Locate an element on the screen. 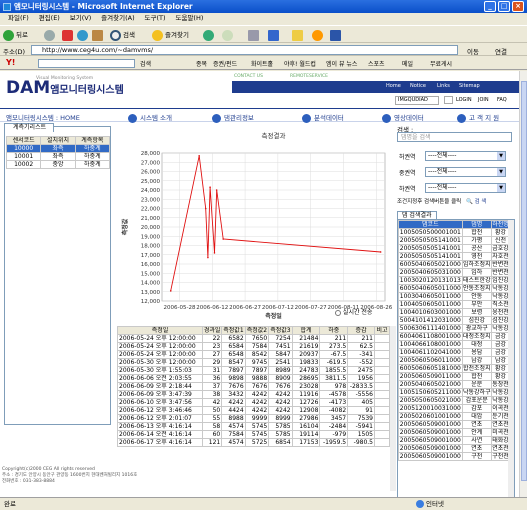 Image resolution: width=527 pixels, height=510 pixels. result-row: 5006306111401000 광교하구 낙동강 is located at coordinates (454, 328).